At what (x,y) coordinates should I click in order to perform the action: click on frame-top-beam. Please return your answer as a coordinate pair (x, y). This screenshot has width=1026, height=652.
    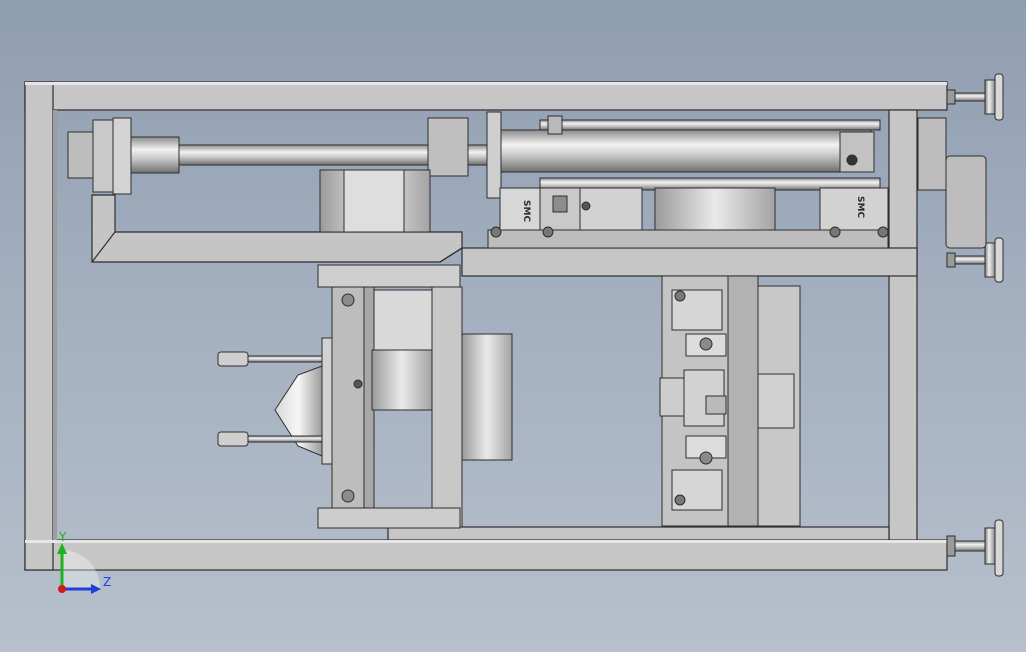
    Looking at the image, I should click on (486, 96).